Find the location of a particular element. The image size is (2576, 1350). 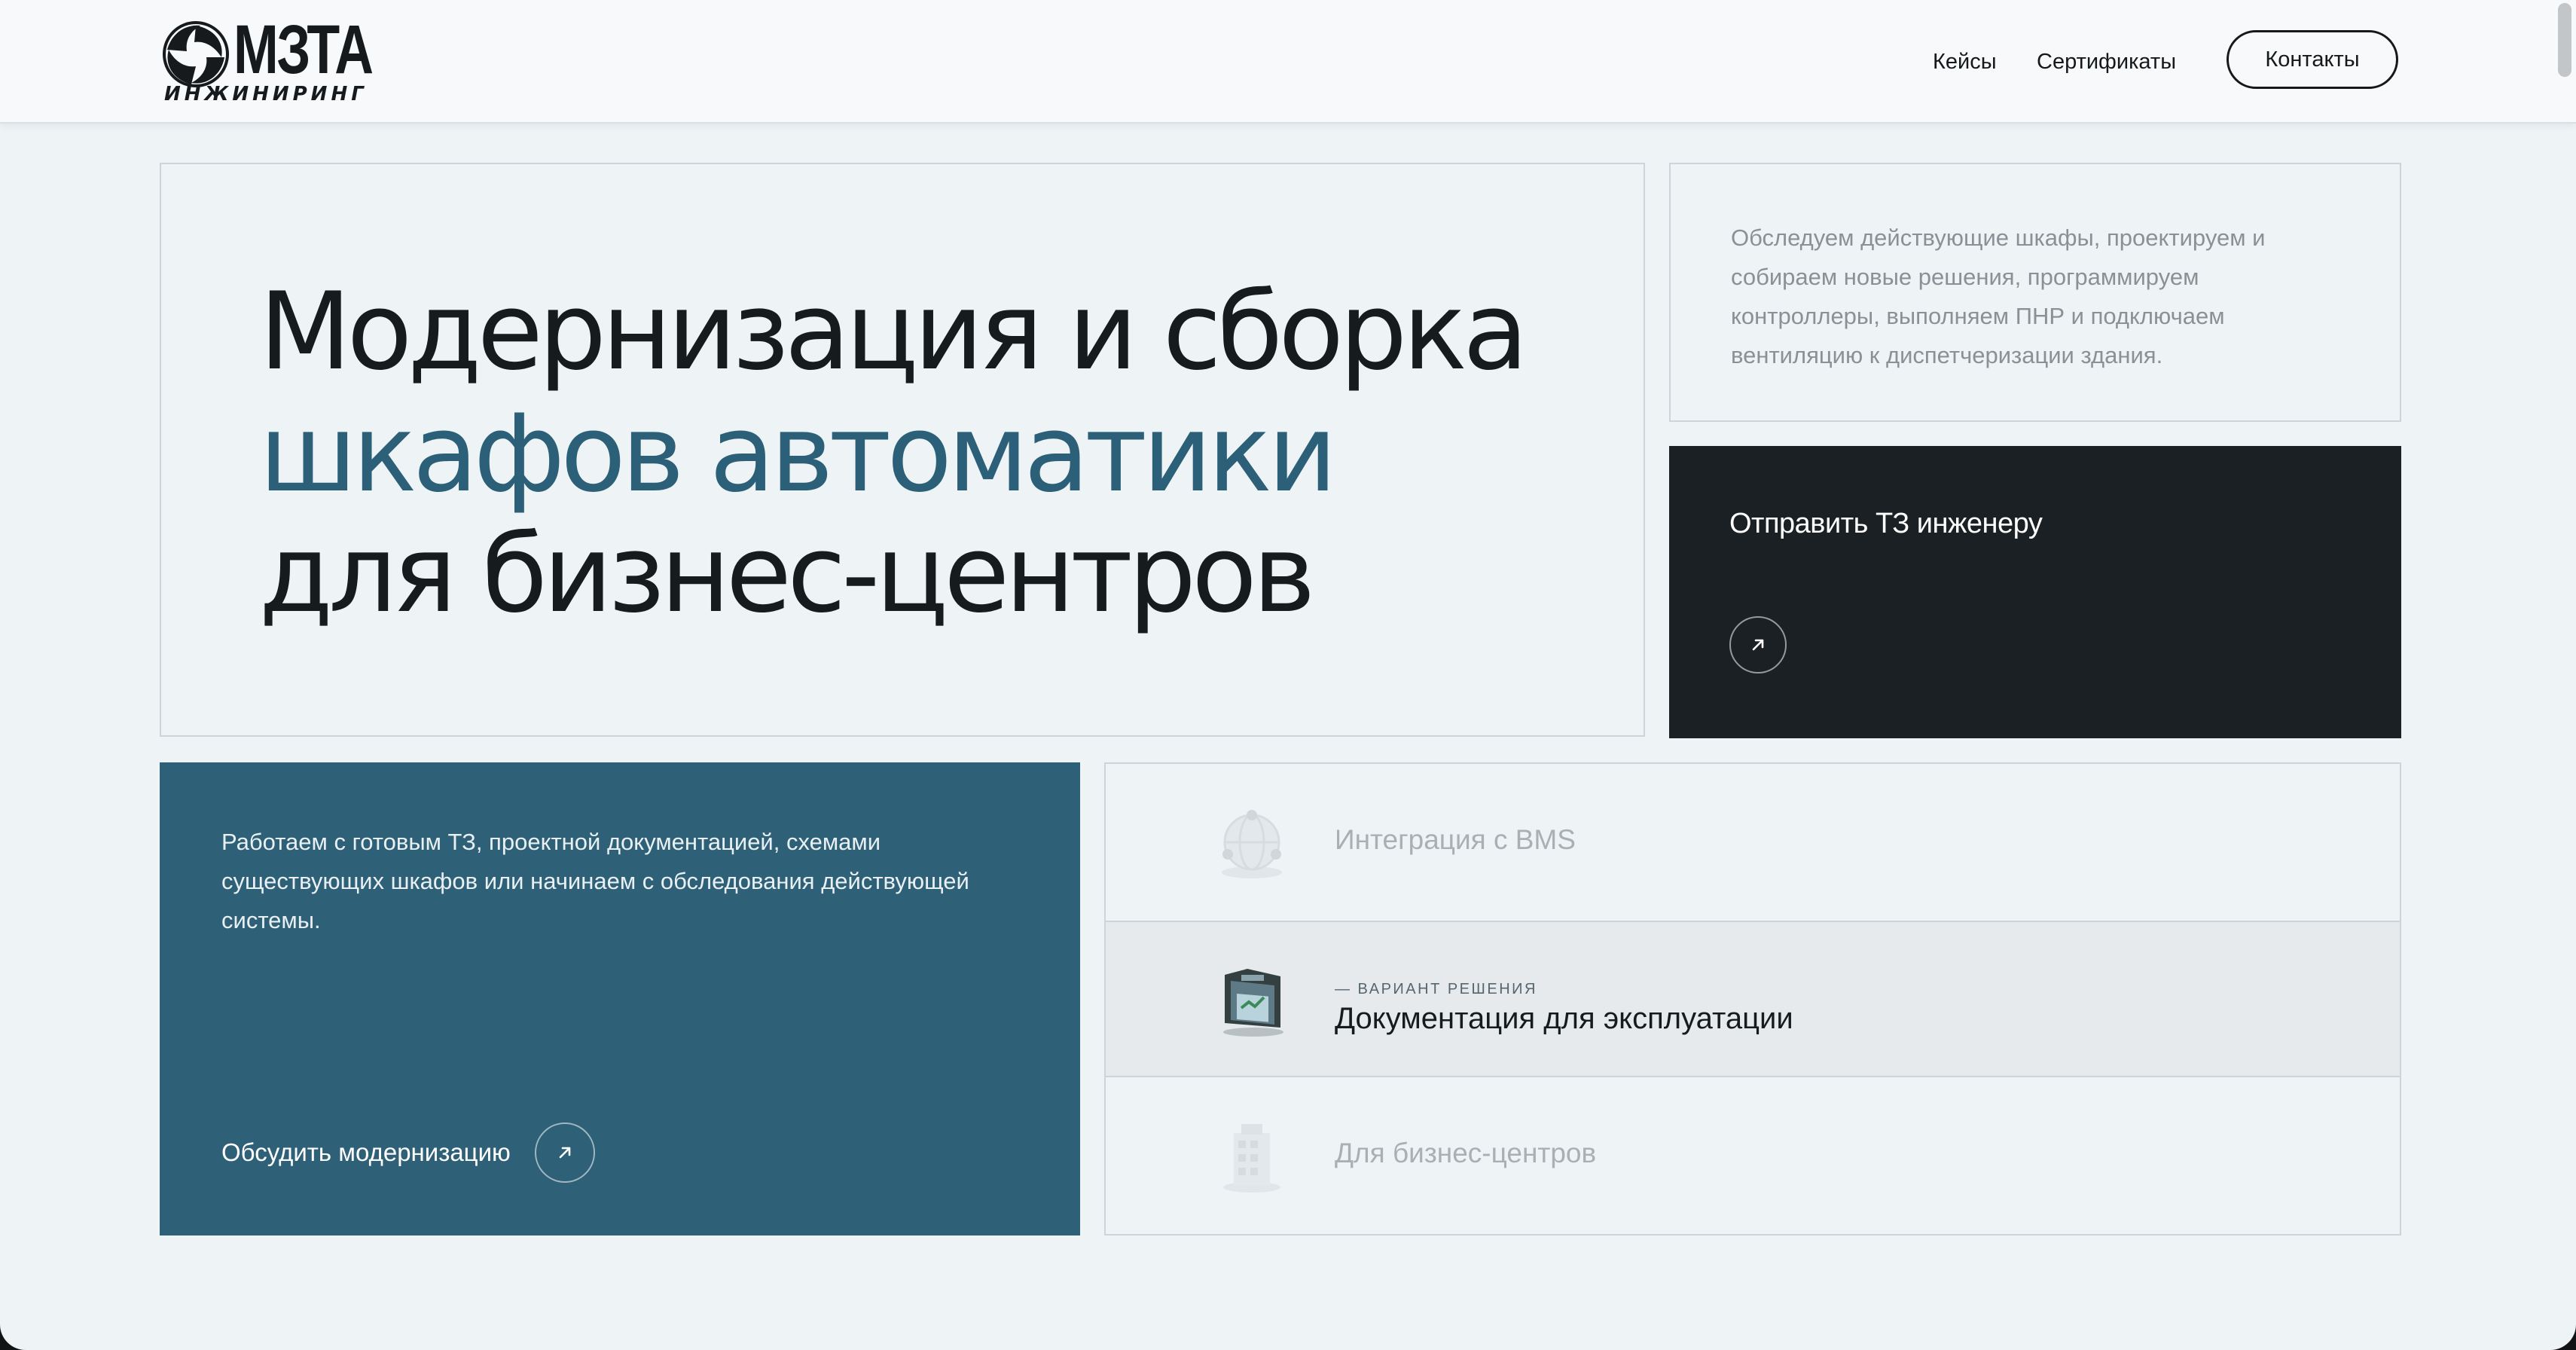

discuss-modernization-link: Обсудить модернизацию is located at coordinates (408, 1152).